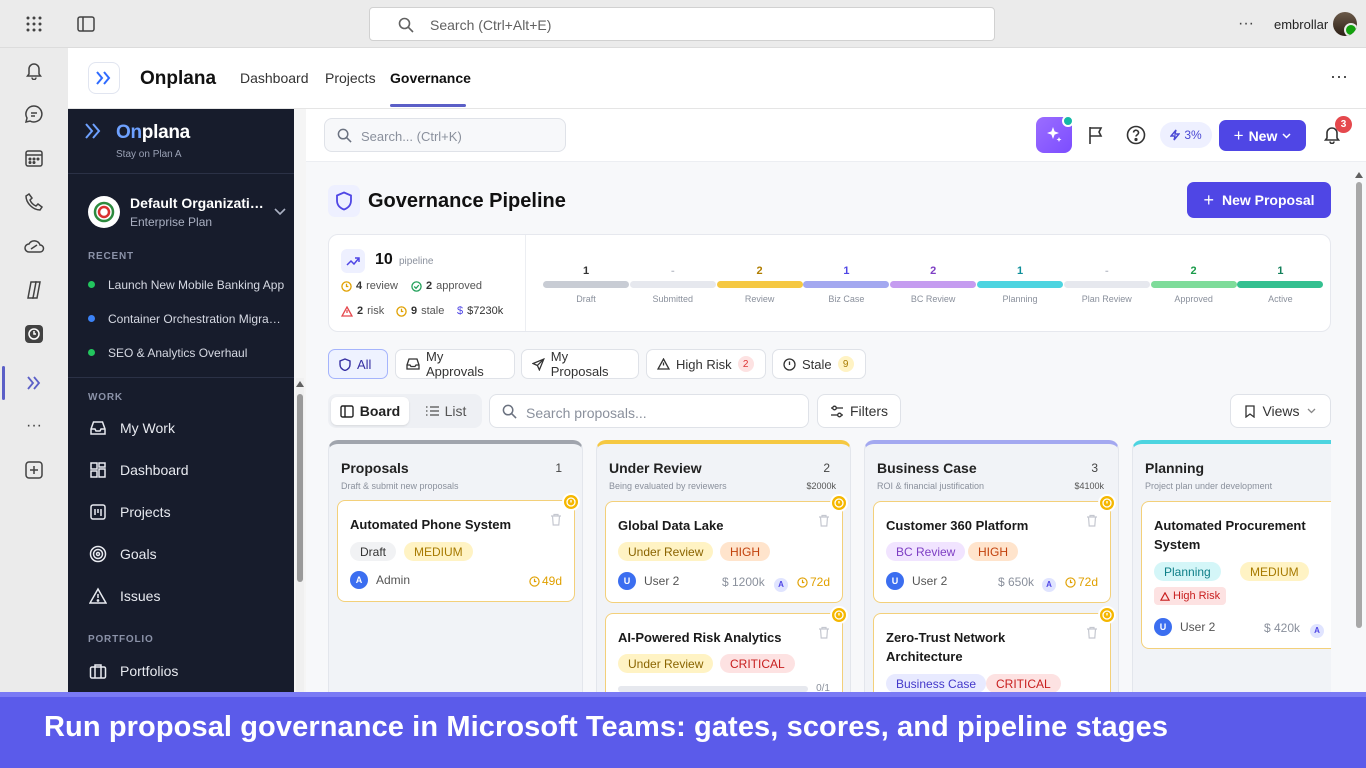 The image size is (1366, 768). What do you see at coordinates (1096, 135) in the screenshot?
I see `flag-icon` at bounding box center [1096, 135].